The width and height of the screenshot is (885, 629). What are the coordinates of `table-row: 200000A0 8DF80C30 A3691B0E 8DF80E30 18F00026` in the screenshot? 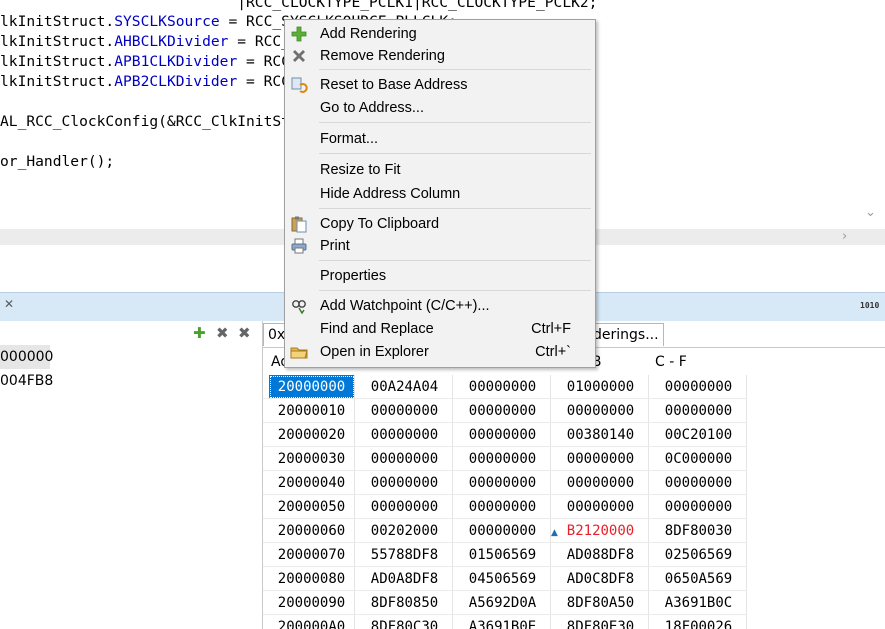 It's located at (574, 622).